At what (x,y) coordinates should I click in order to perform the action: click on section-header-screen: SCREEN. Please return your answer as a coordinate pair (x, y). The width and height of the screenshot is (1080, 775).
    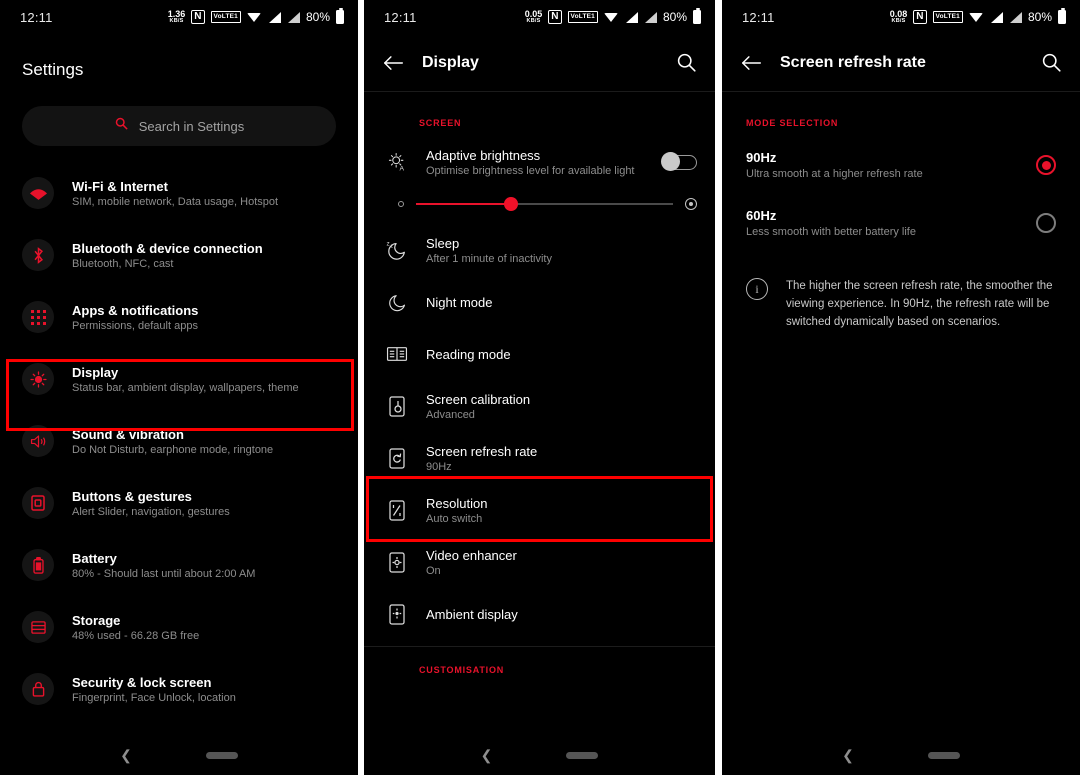
    Looking at the image, I should click on (440, 123).